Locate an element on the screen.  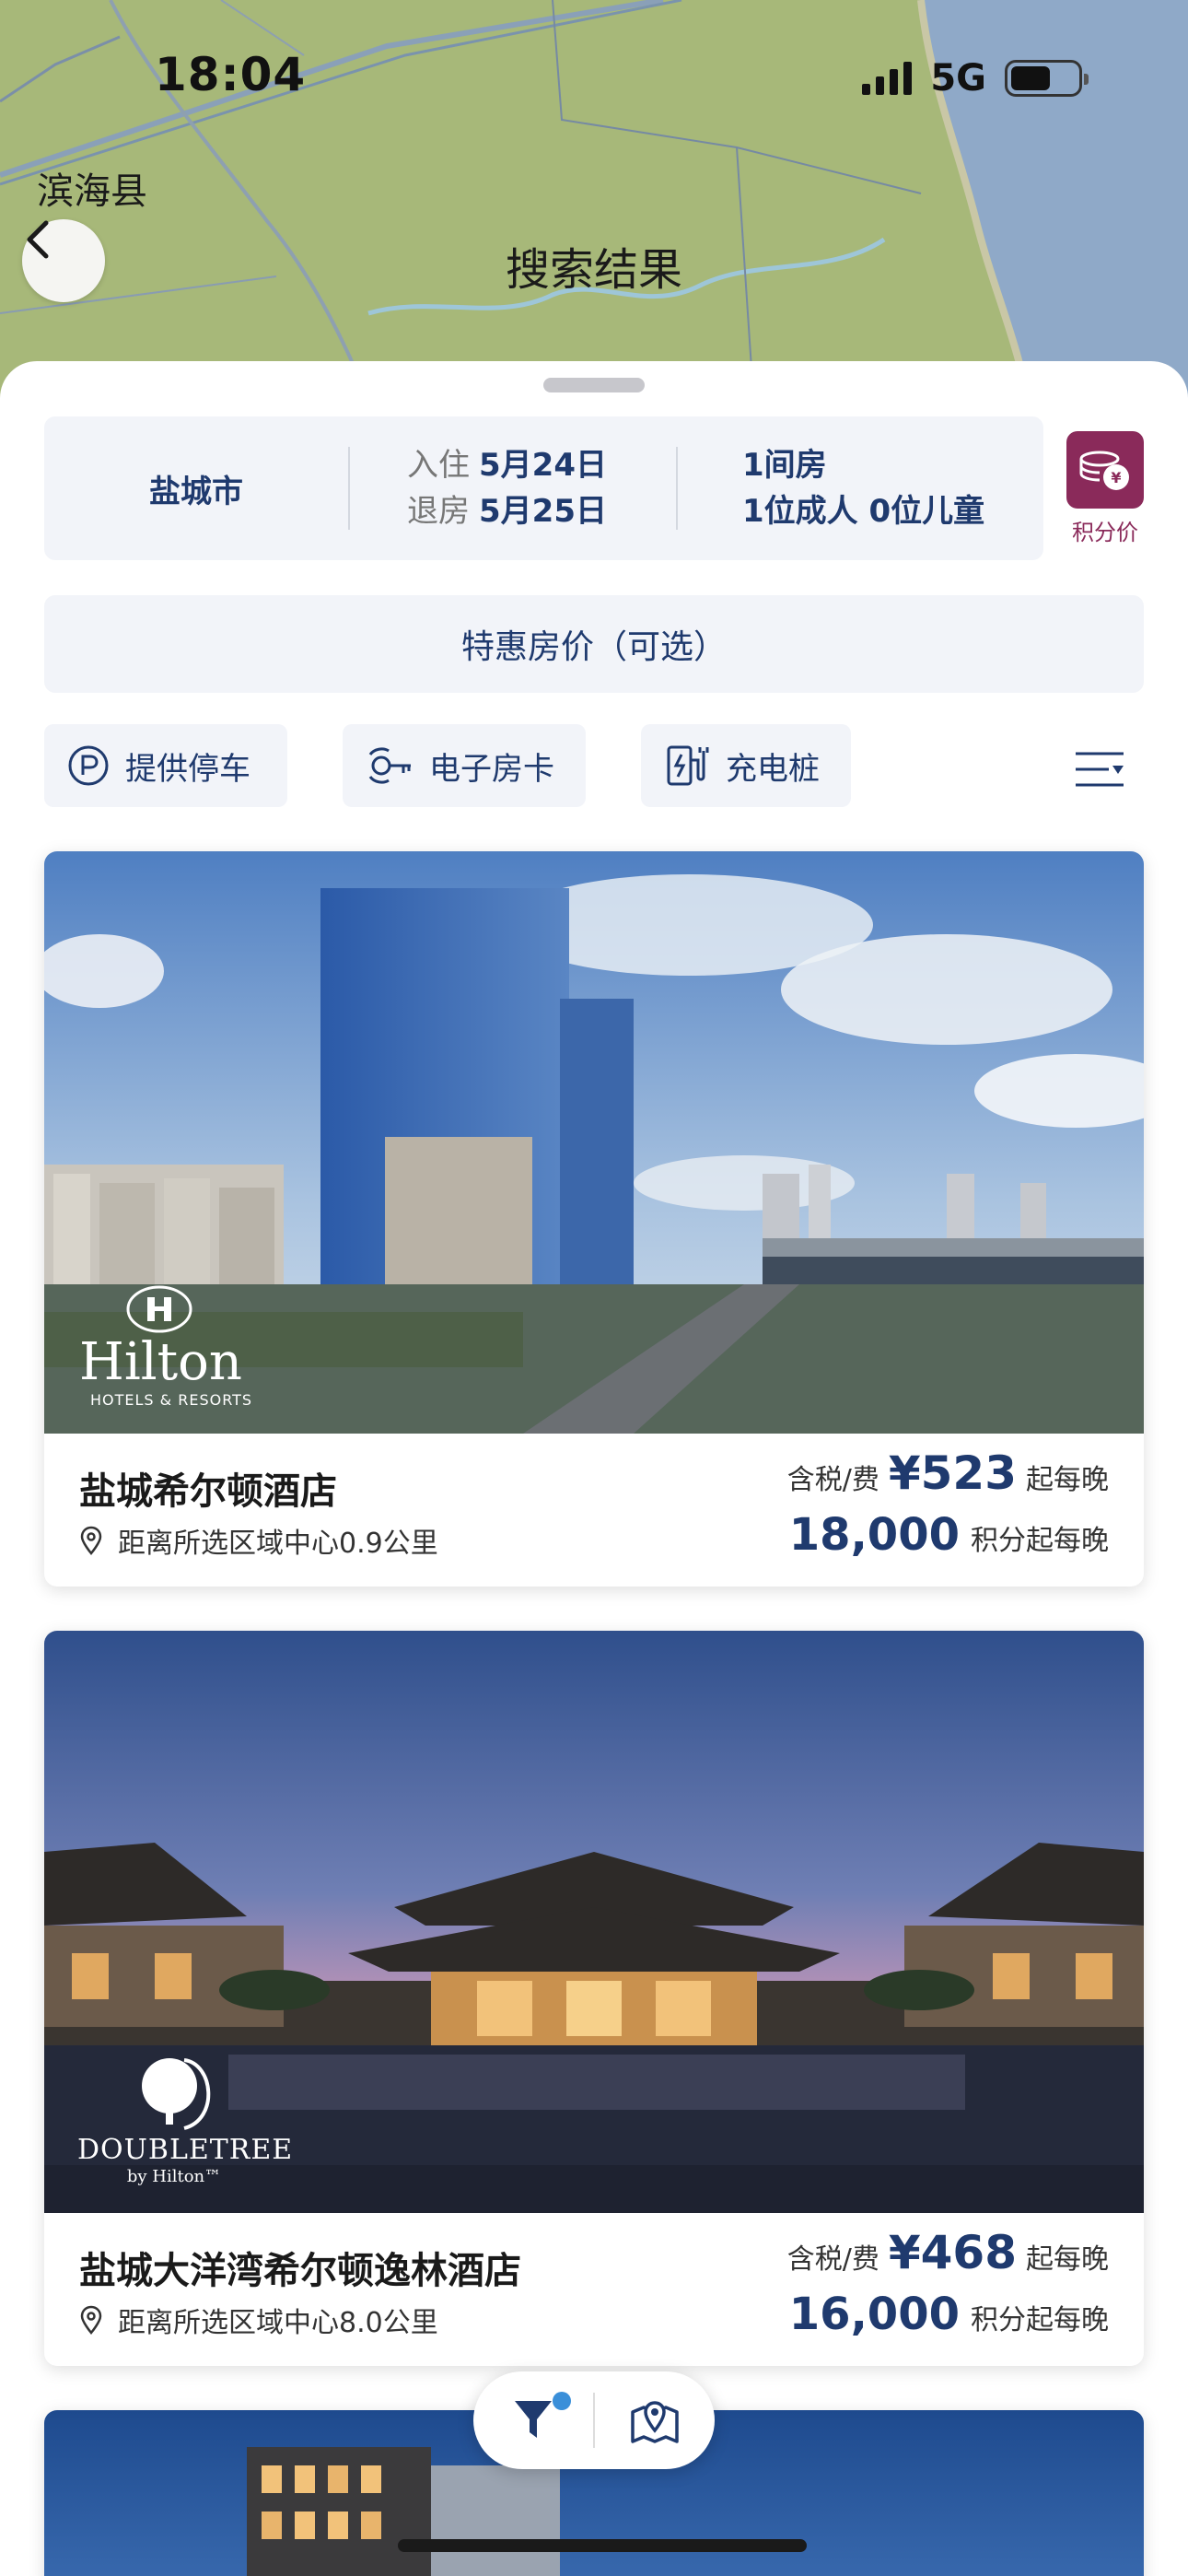
funnel-icon is located at coordinates (533, 2419).